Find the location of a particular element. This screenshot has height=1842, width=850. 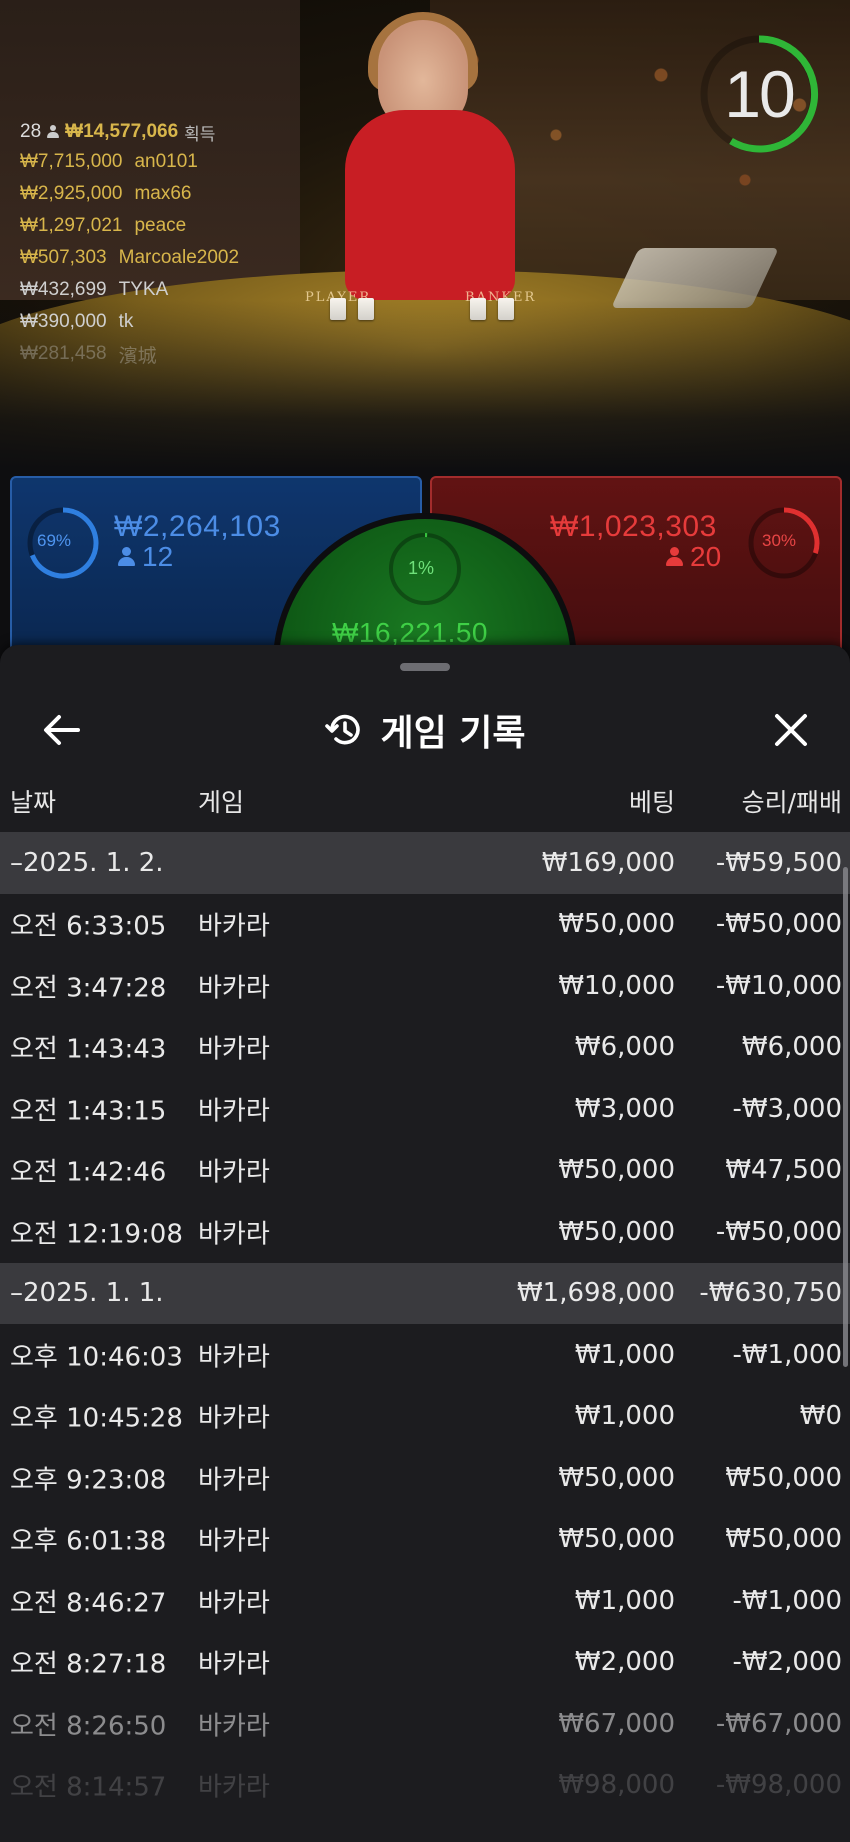

row-time: 오전 8:14:57 is located at coordinates (88, 1787).